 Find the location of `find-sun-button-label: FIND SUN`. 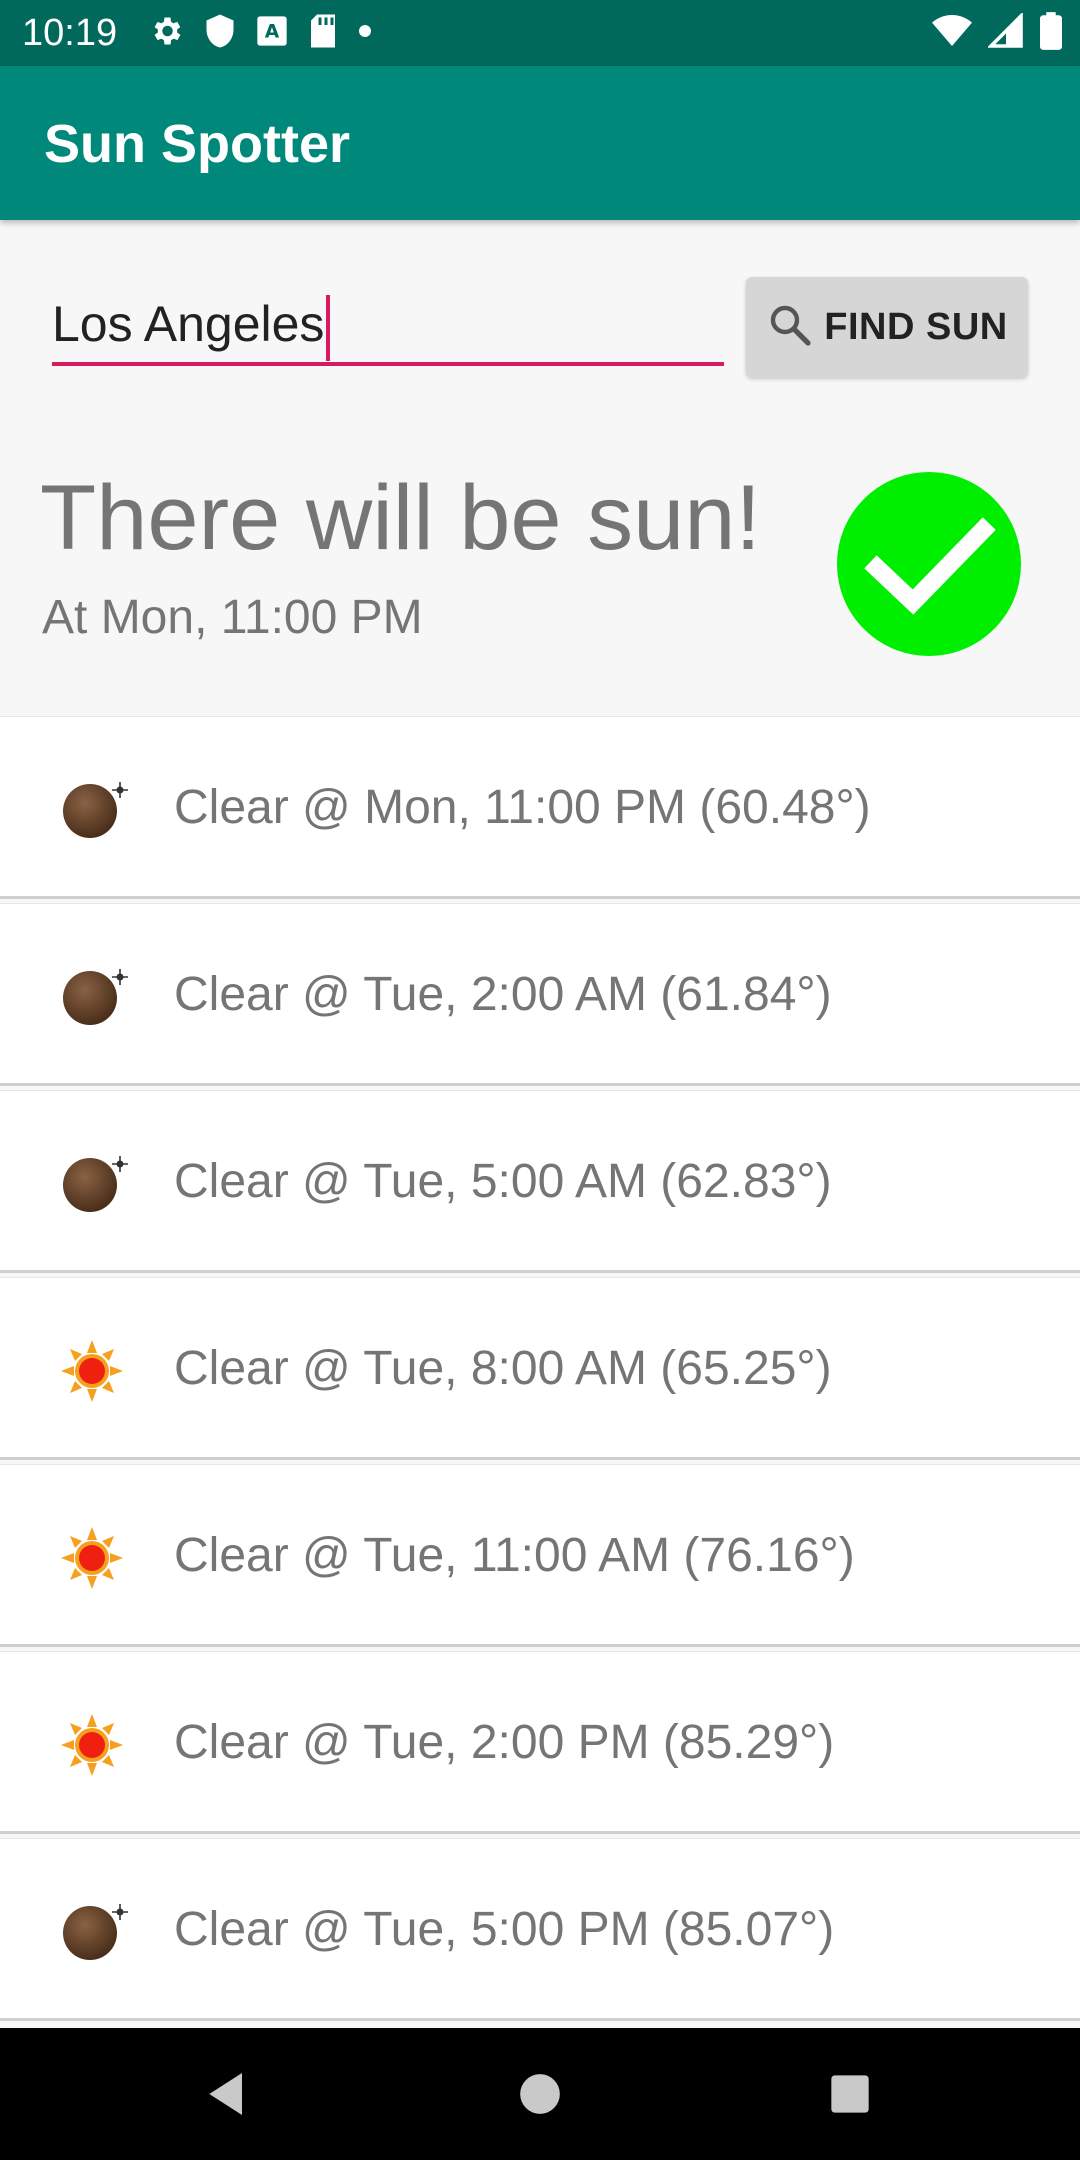

find-sun-button-label: FIND SUN is located at coordinates (916, 326).